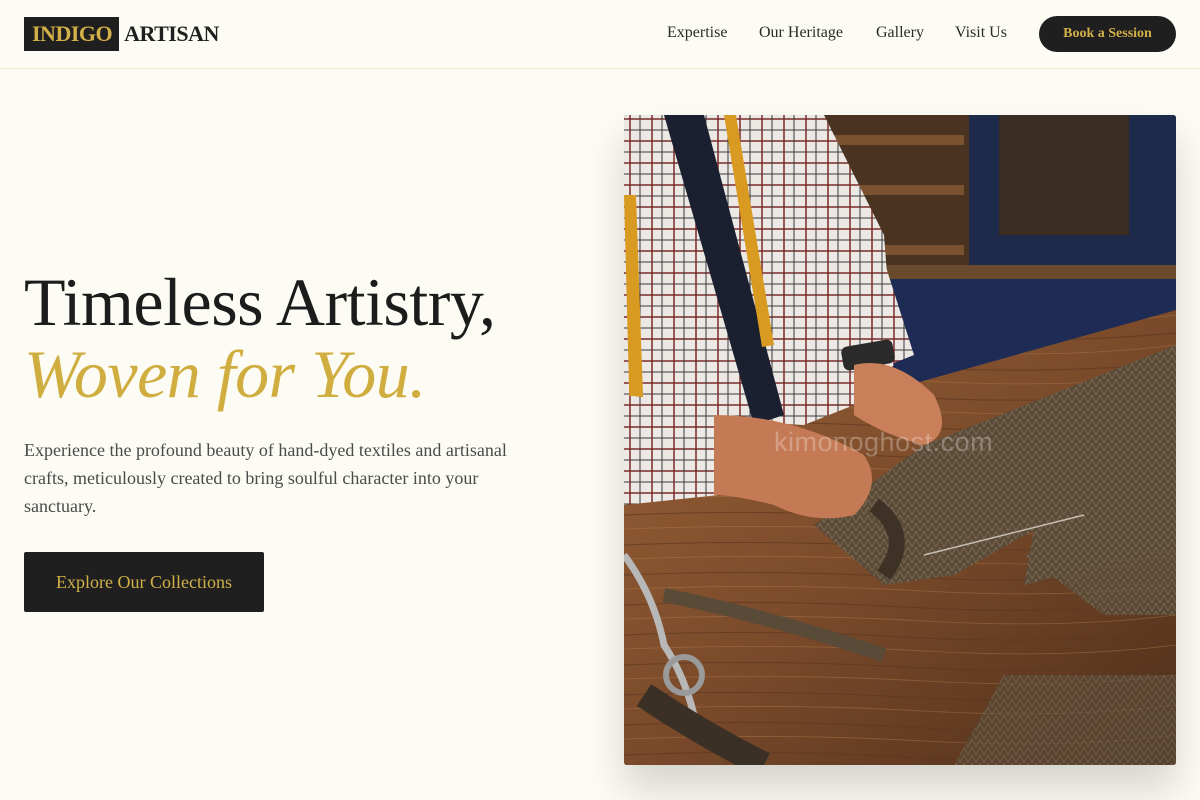  Describe the element at coordinates (900, 33) in the screenshot. I see `nav-link-gallery: Gallery` at that location.